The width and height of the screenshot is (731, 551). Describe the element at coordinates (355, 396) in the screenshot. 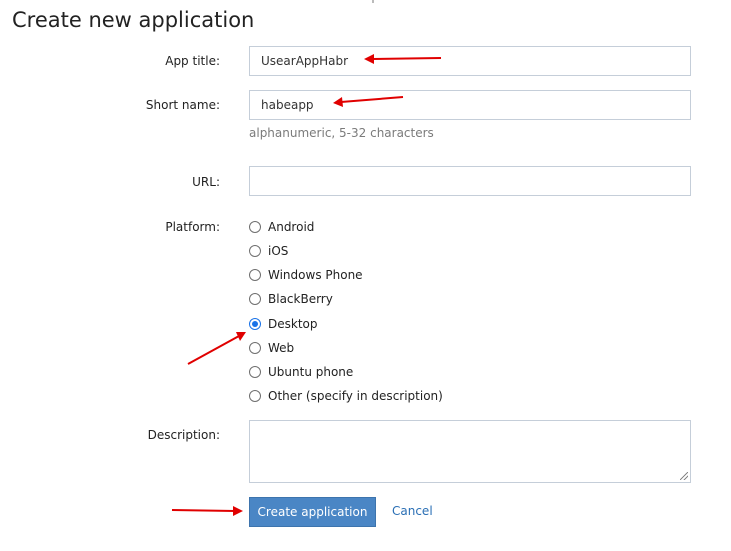

I see `platform-option-label: Other (specify in description)` at that location.